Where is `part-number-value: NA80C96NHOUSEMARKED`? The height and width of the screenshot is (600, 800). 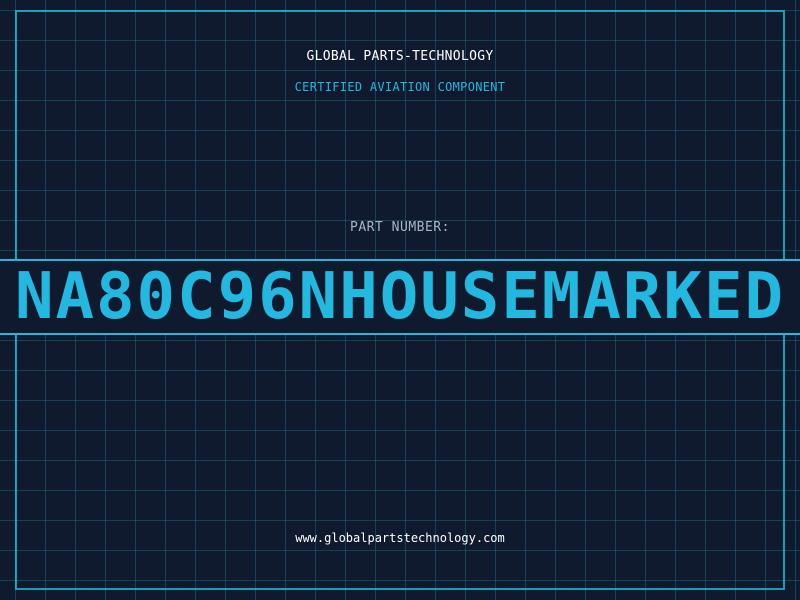 part-number-value: NA80C96NHOUSEMARKED is located at coordinates (400, 297).